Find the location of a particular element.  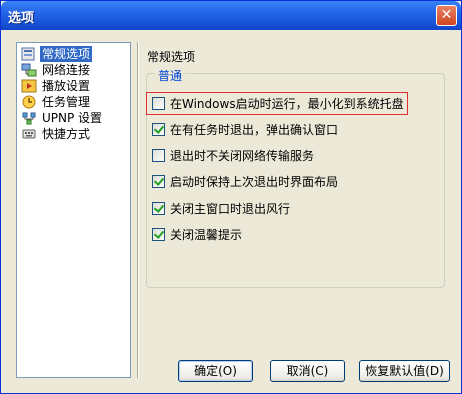

option-label: 关闭温馨提示 is located at coordinates (206, 235).